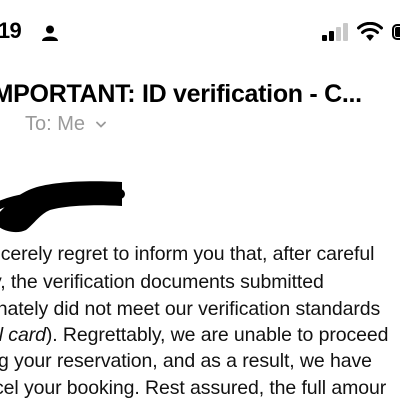 This screenshot has width=400, height=400. Describe the element at coordinates (55, 124) in the screenshot. I see `recipient-label: To: Me` at that location.